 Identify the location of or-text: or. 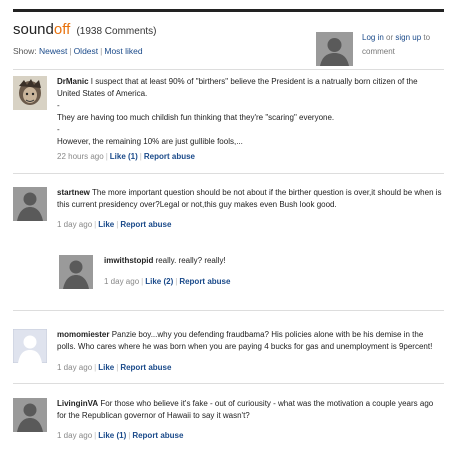
(390, 37).